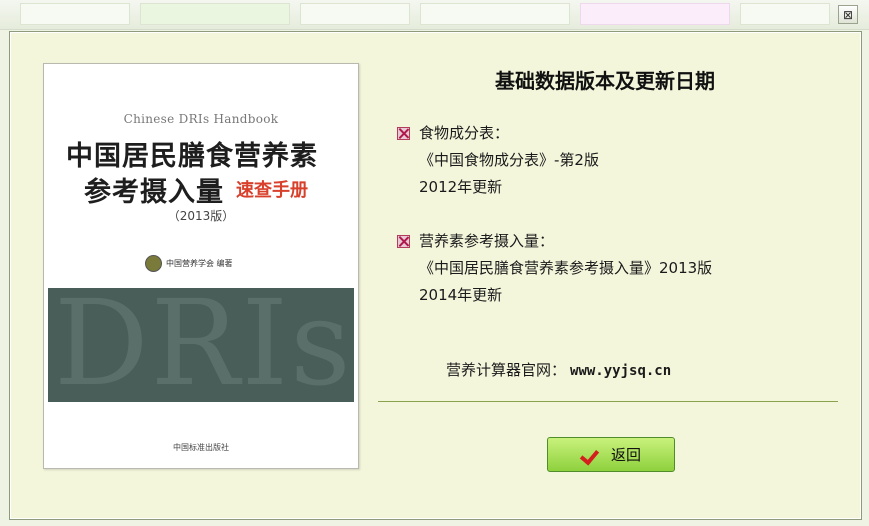 The width and height of the screenshot is (869, 526). What do you see at coordinates (192, 156) in the screenshot?
I see `book-title-line1: 中国居民膳食营养素` at bounding box center [192, 156].